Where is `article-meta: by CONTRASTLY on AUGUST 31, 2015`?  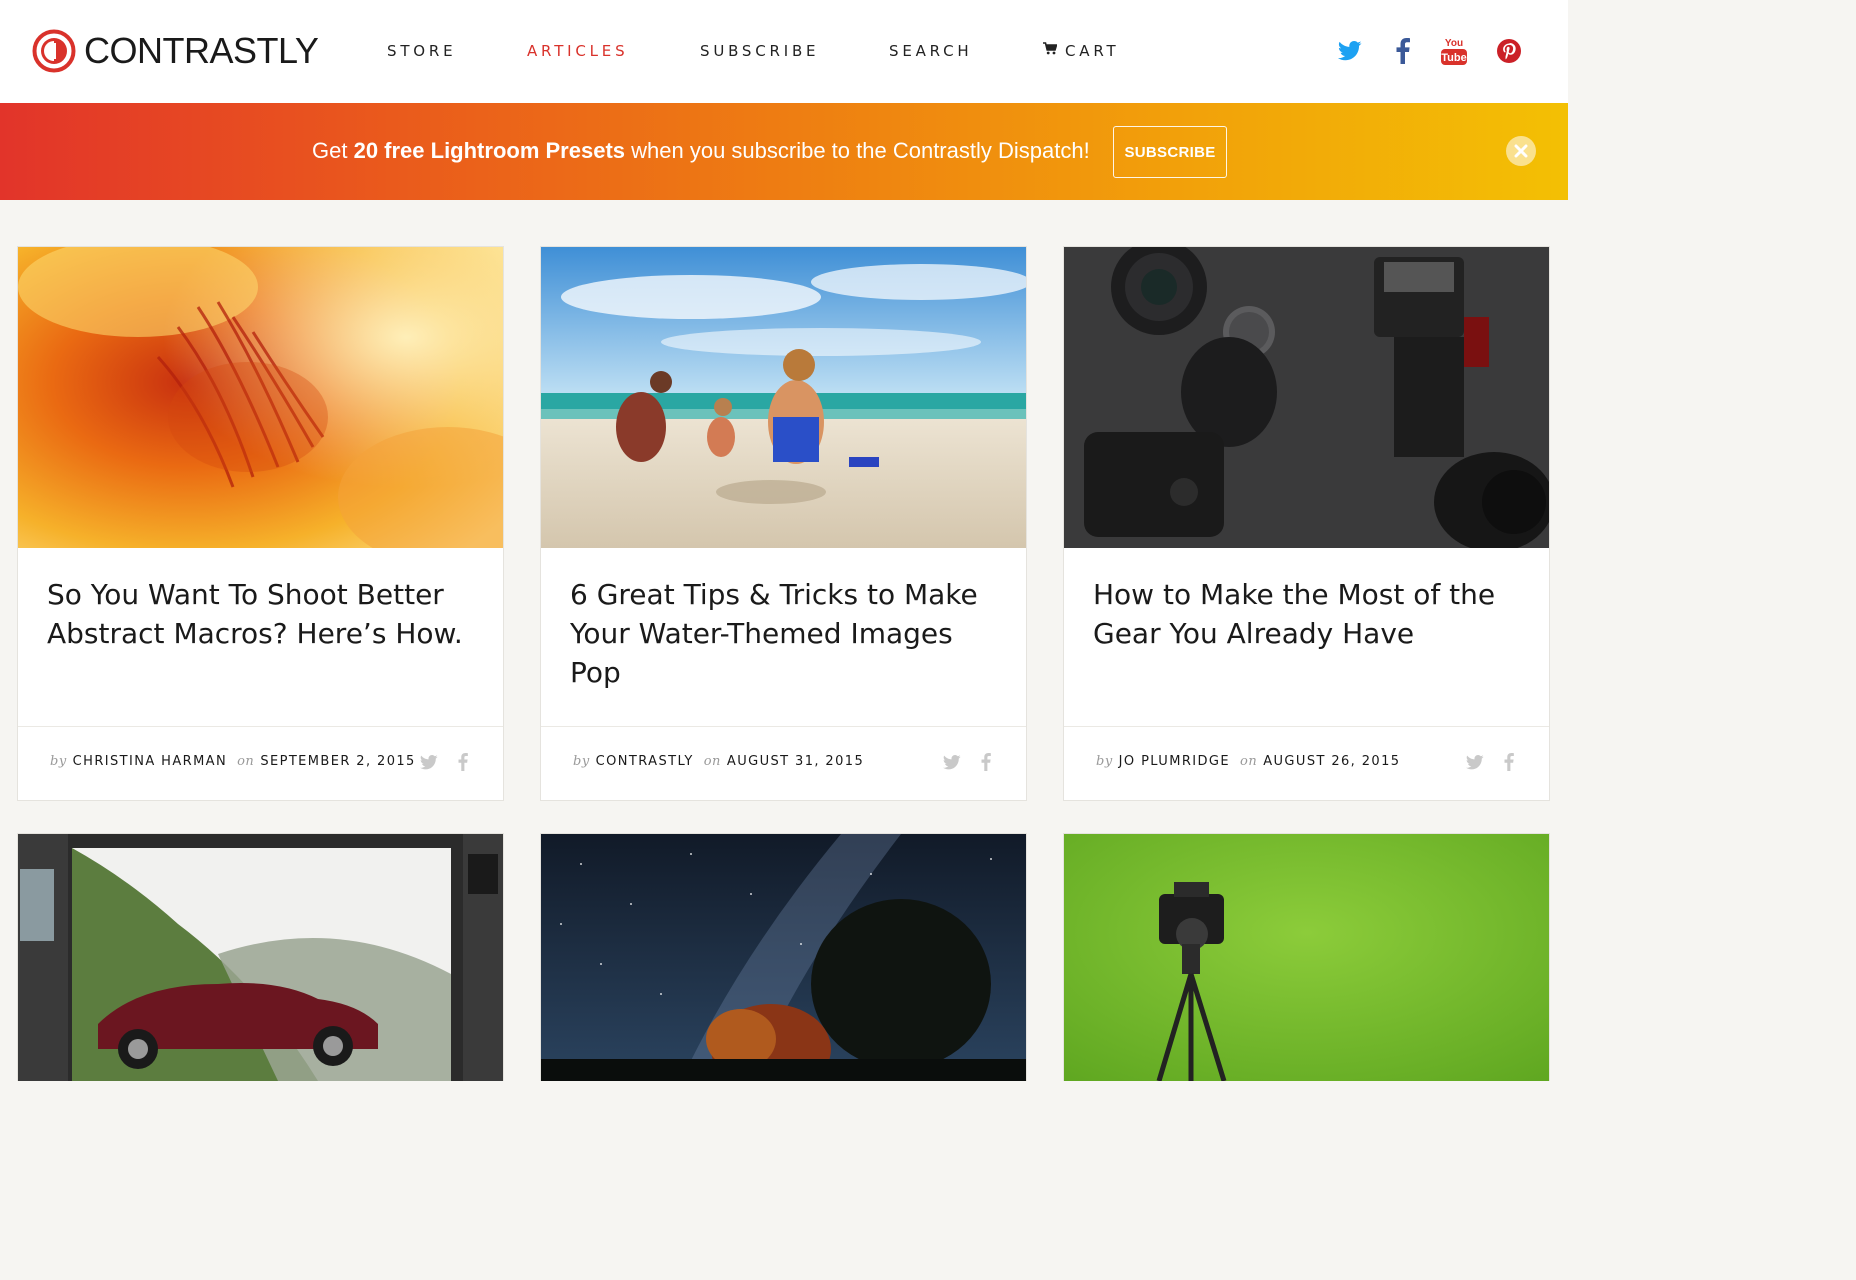 article-meta: by CONTRASTLY on AUGUST 31, 2015 is located at coordinates (723, 762).